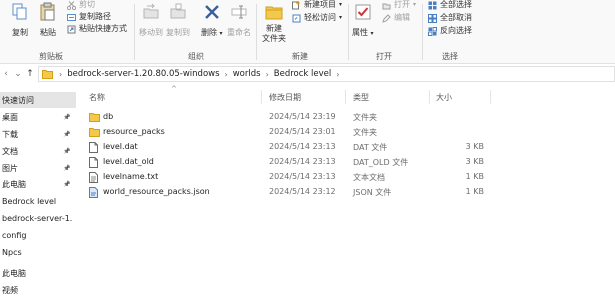 This screenshot has height=300, width=615. I want to click on delete-label-text: 删除, so click(209, 32).